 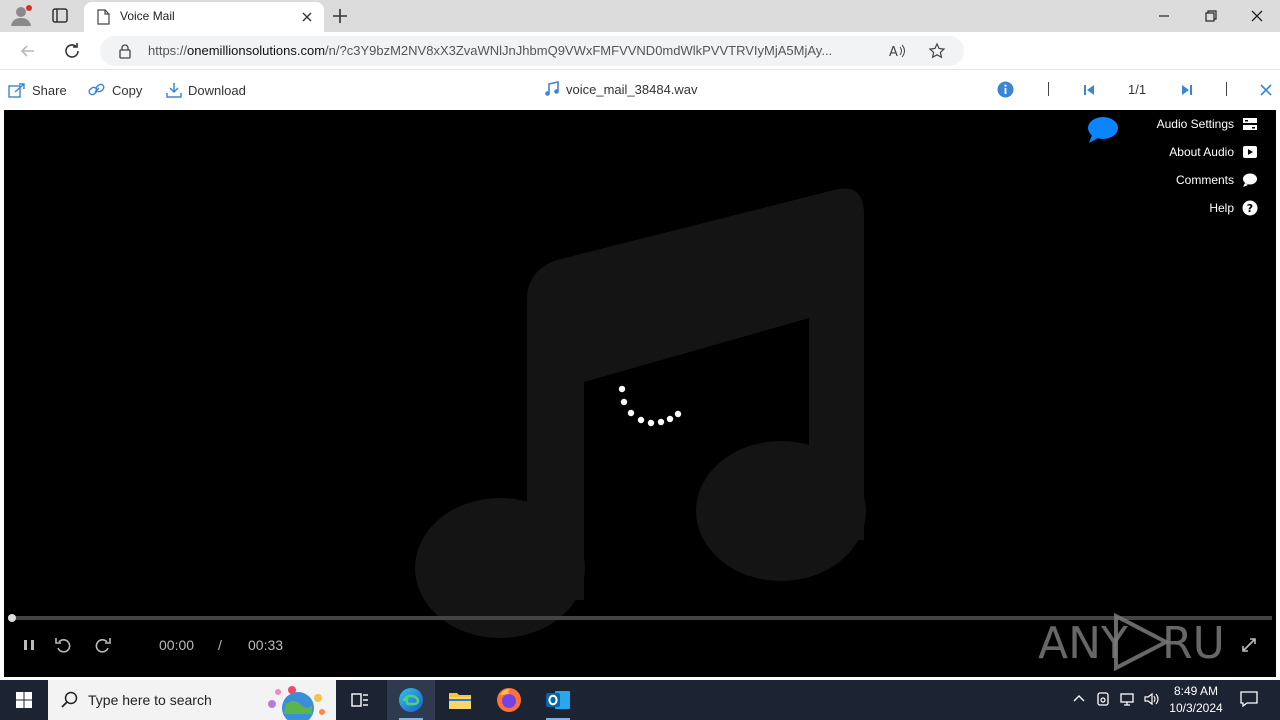 What do you see at coordinates (893, 52) in the screenshot?
I see `svg-text: A` at bounding box center [893, 52].